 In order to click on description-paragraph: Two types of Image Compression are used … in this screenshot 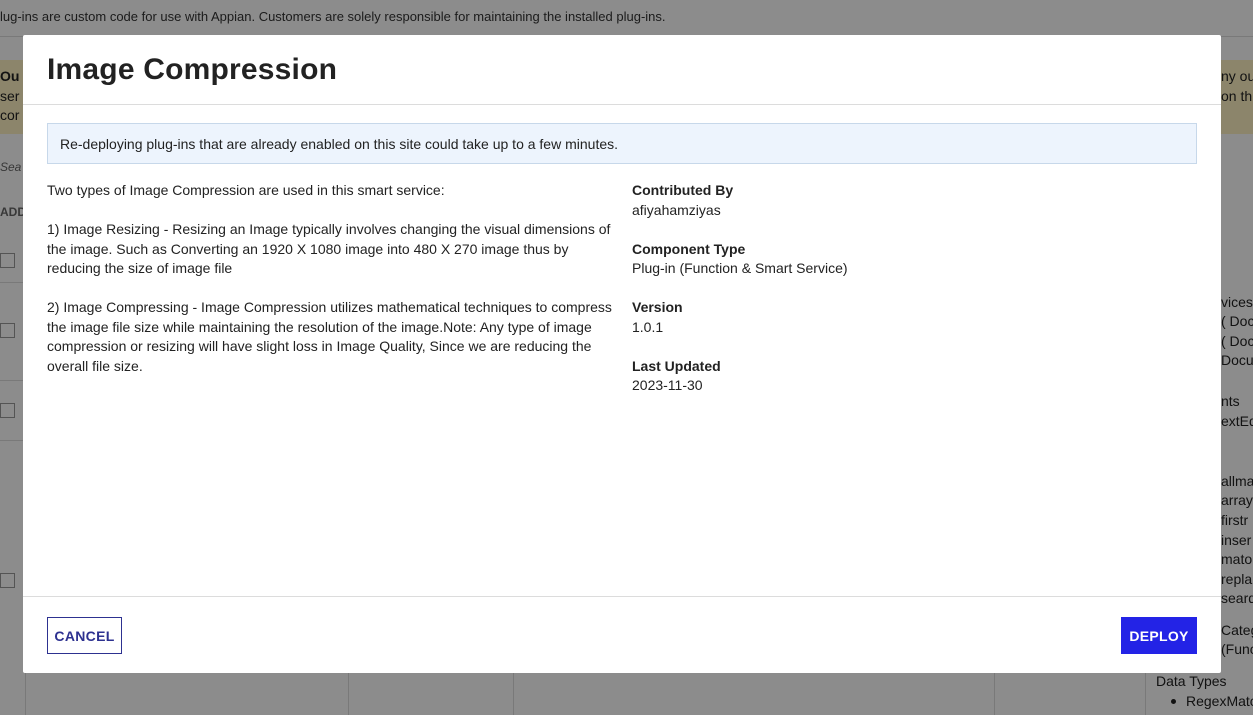, I will do `click(246, 190)`.